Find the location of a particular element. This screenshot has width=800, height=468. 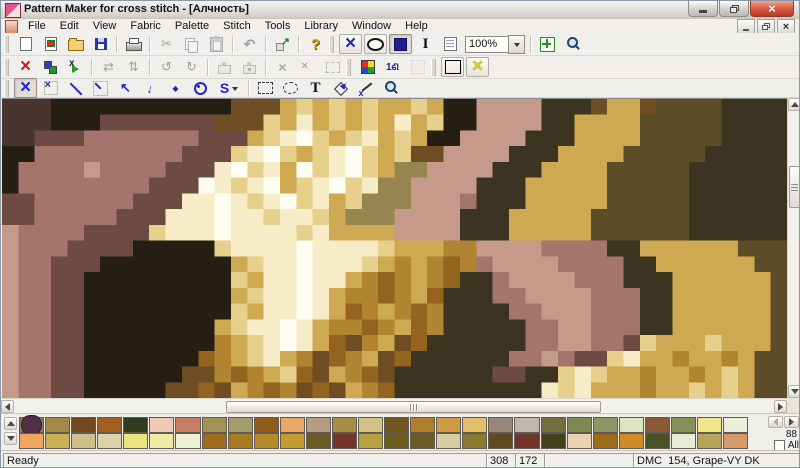

mdi-minimize-button is located at coordinates (746, 26).